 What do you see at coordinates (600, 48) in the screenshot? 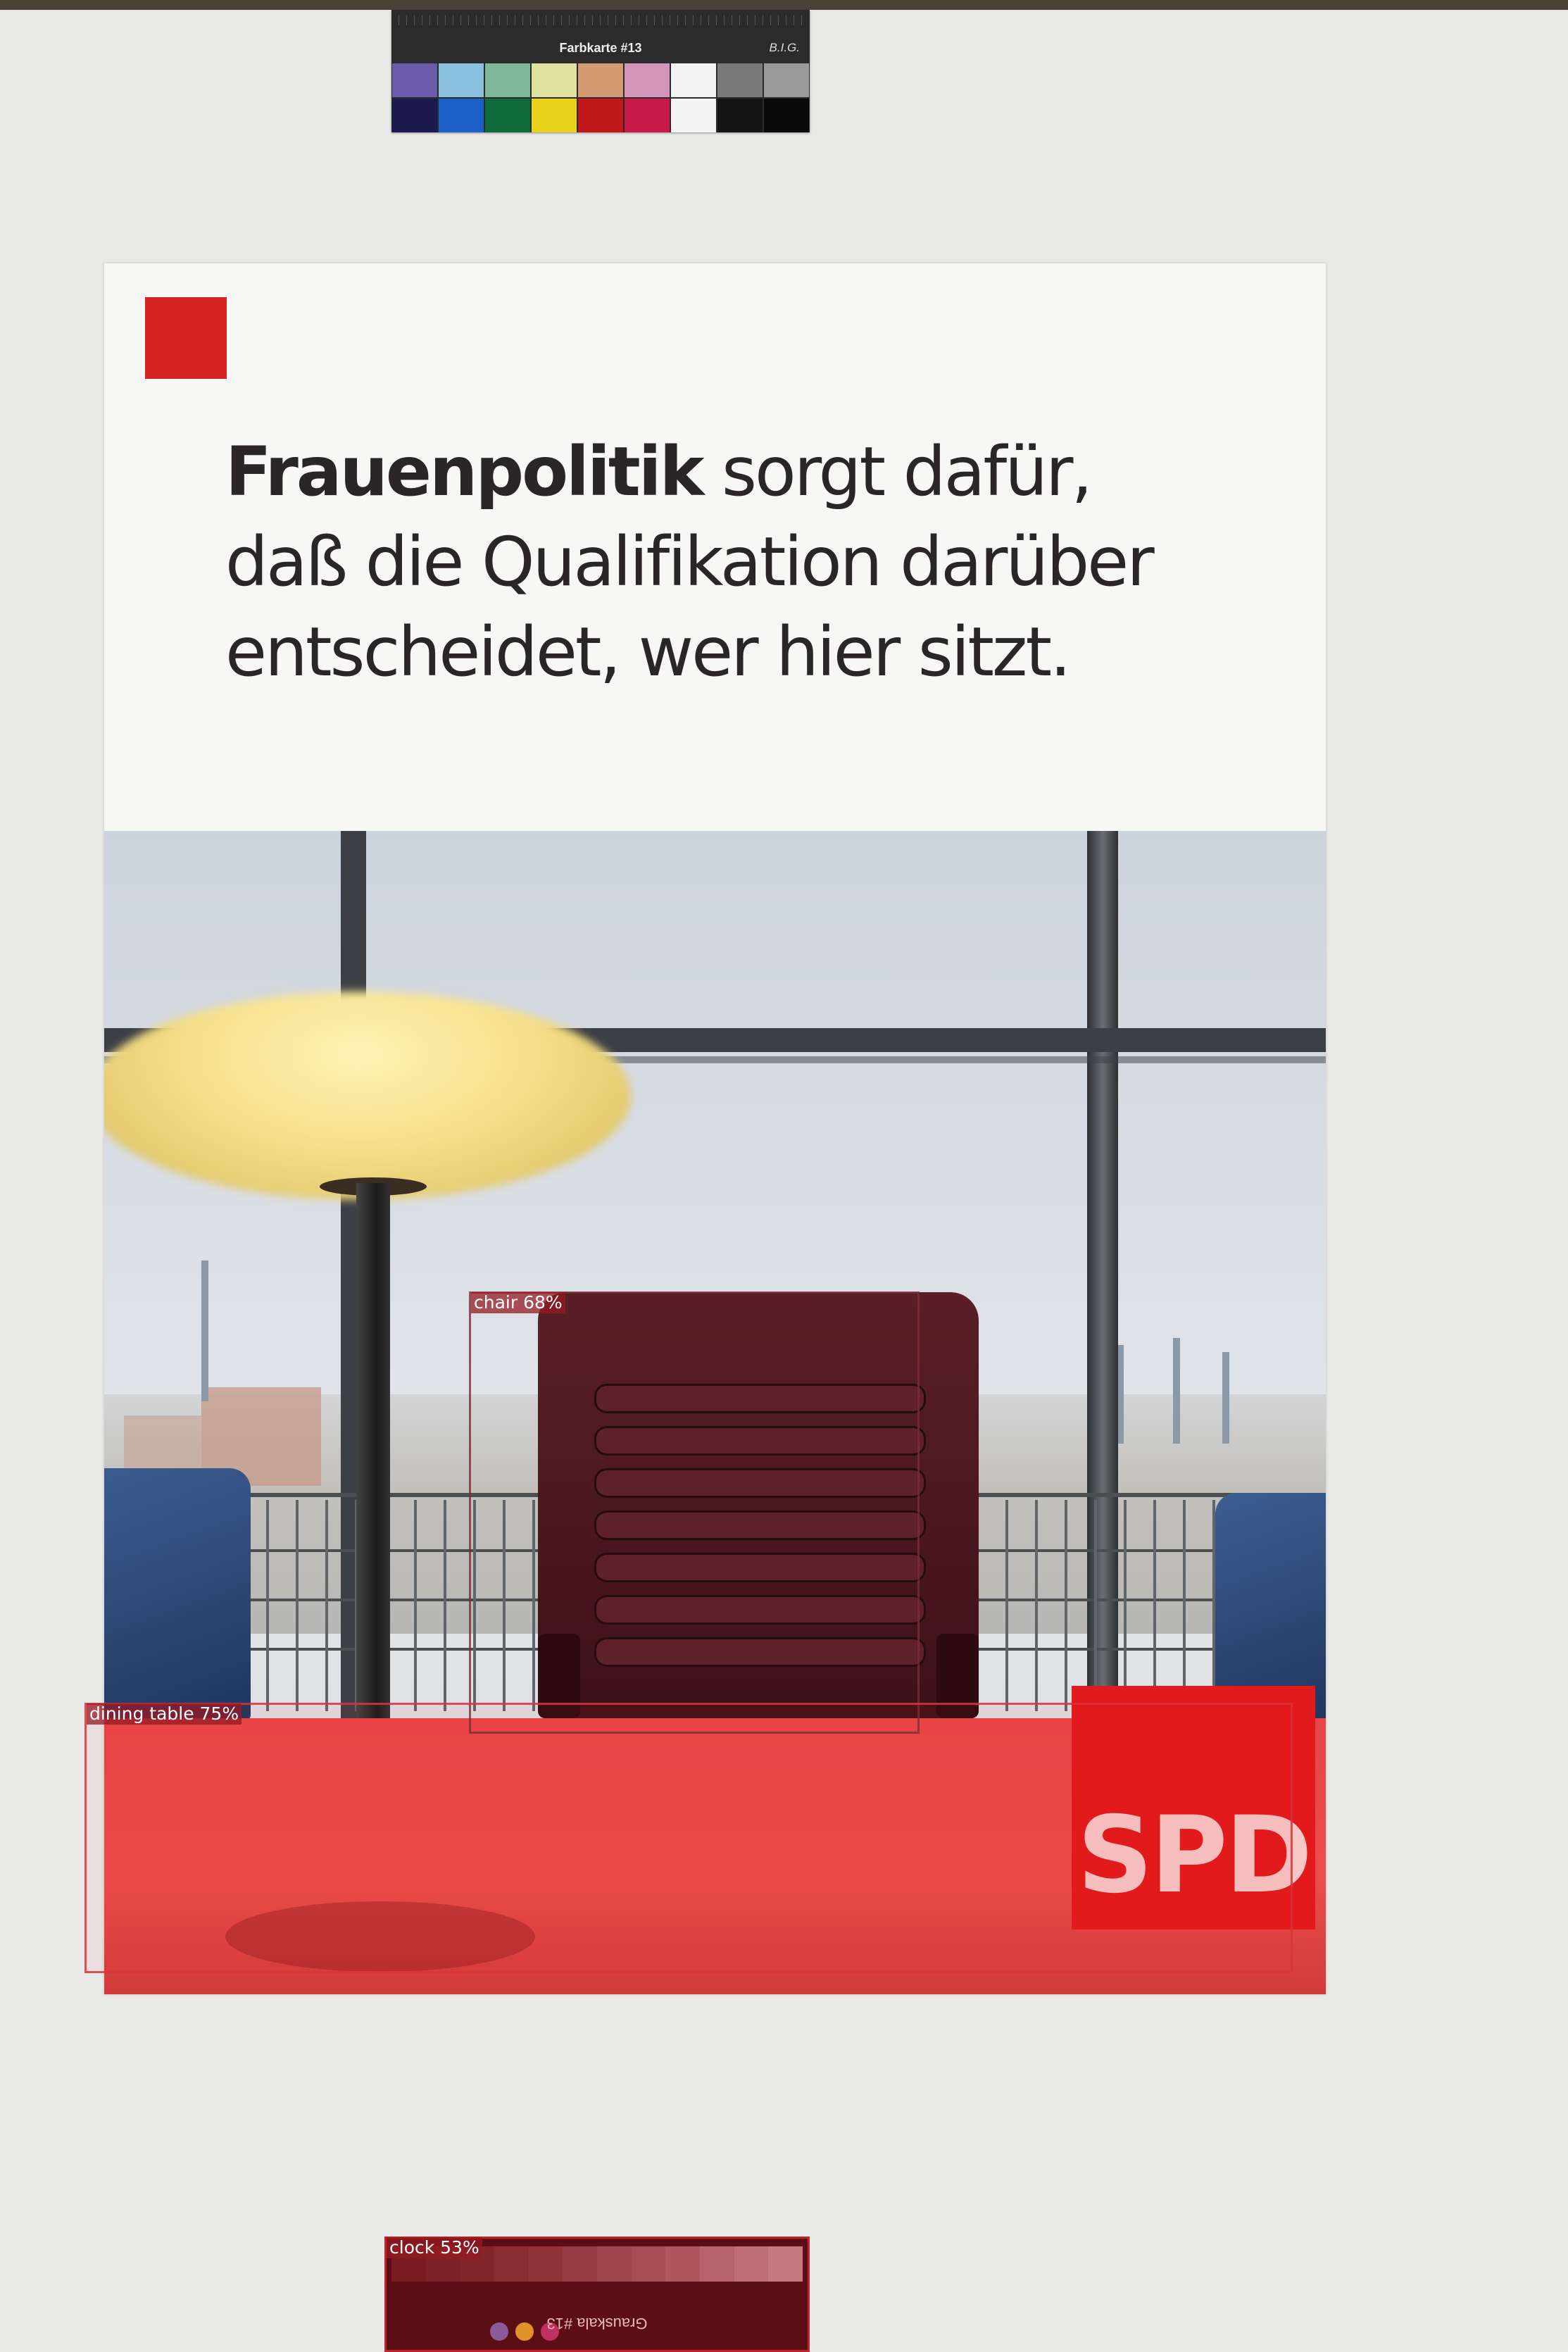
I see `color-card-title: Farbkarte #13` at bounding box center [600, 48].